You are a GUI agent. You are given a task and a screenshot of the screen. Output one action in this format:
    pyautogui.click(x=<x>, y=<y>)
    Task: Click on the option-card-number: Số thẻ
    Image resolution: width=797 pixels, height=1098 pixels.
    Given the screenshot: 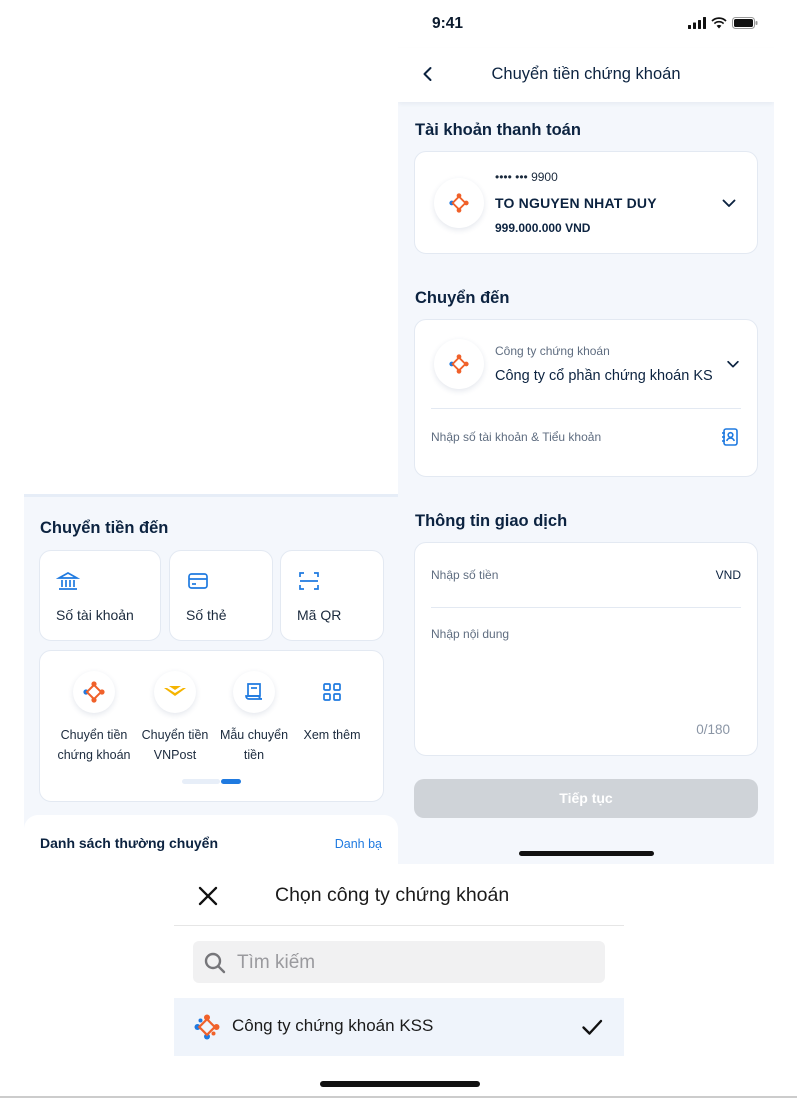 What is the action you would take?
    pyautogui.click(x=221, y=595)
    